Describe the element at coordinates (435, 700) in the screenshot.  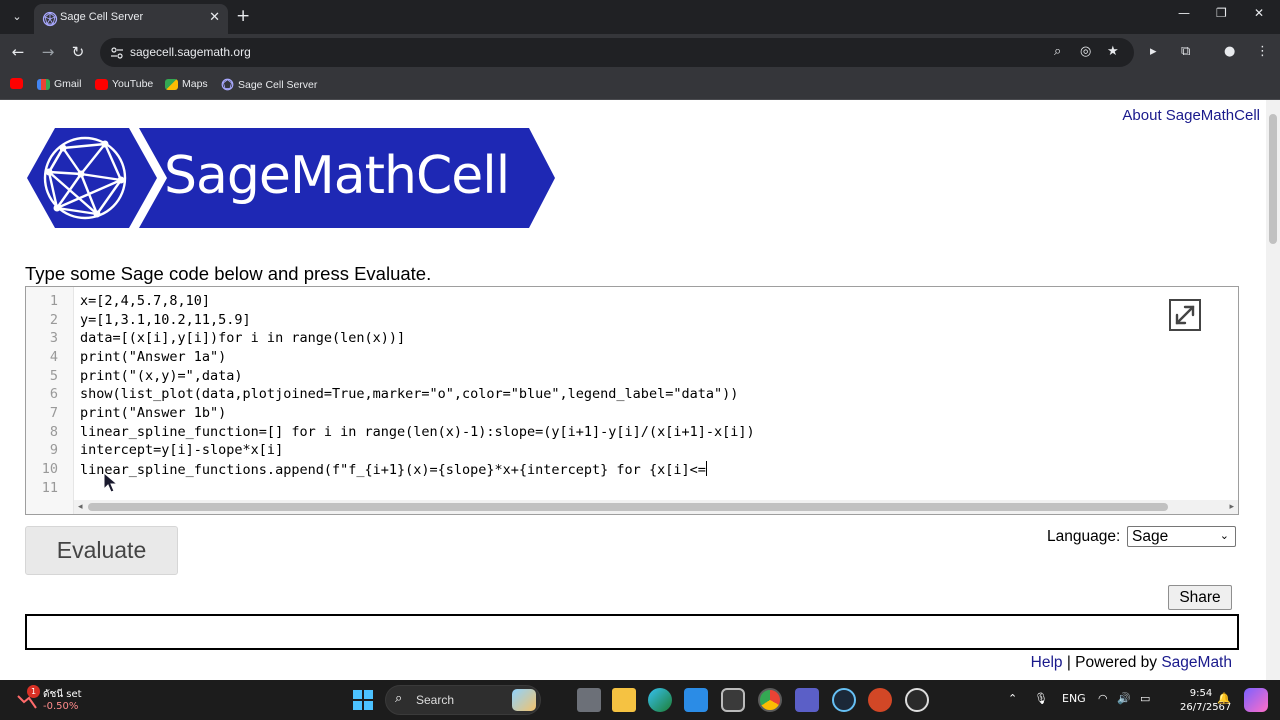
I see `search-label: Search` at that location.